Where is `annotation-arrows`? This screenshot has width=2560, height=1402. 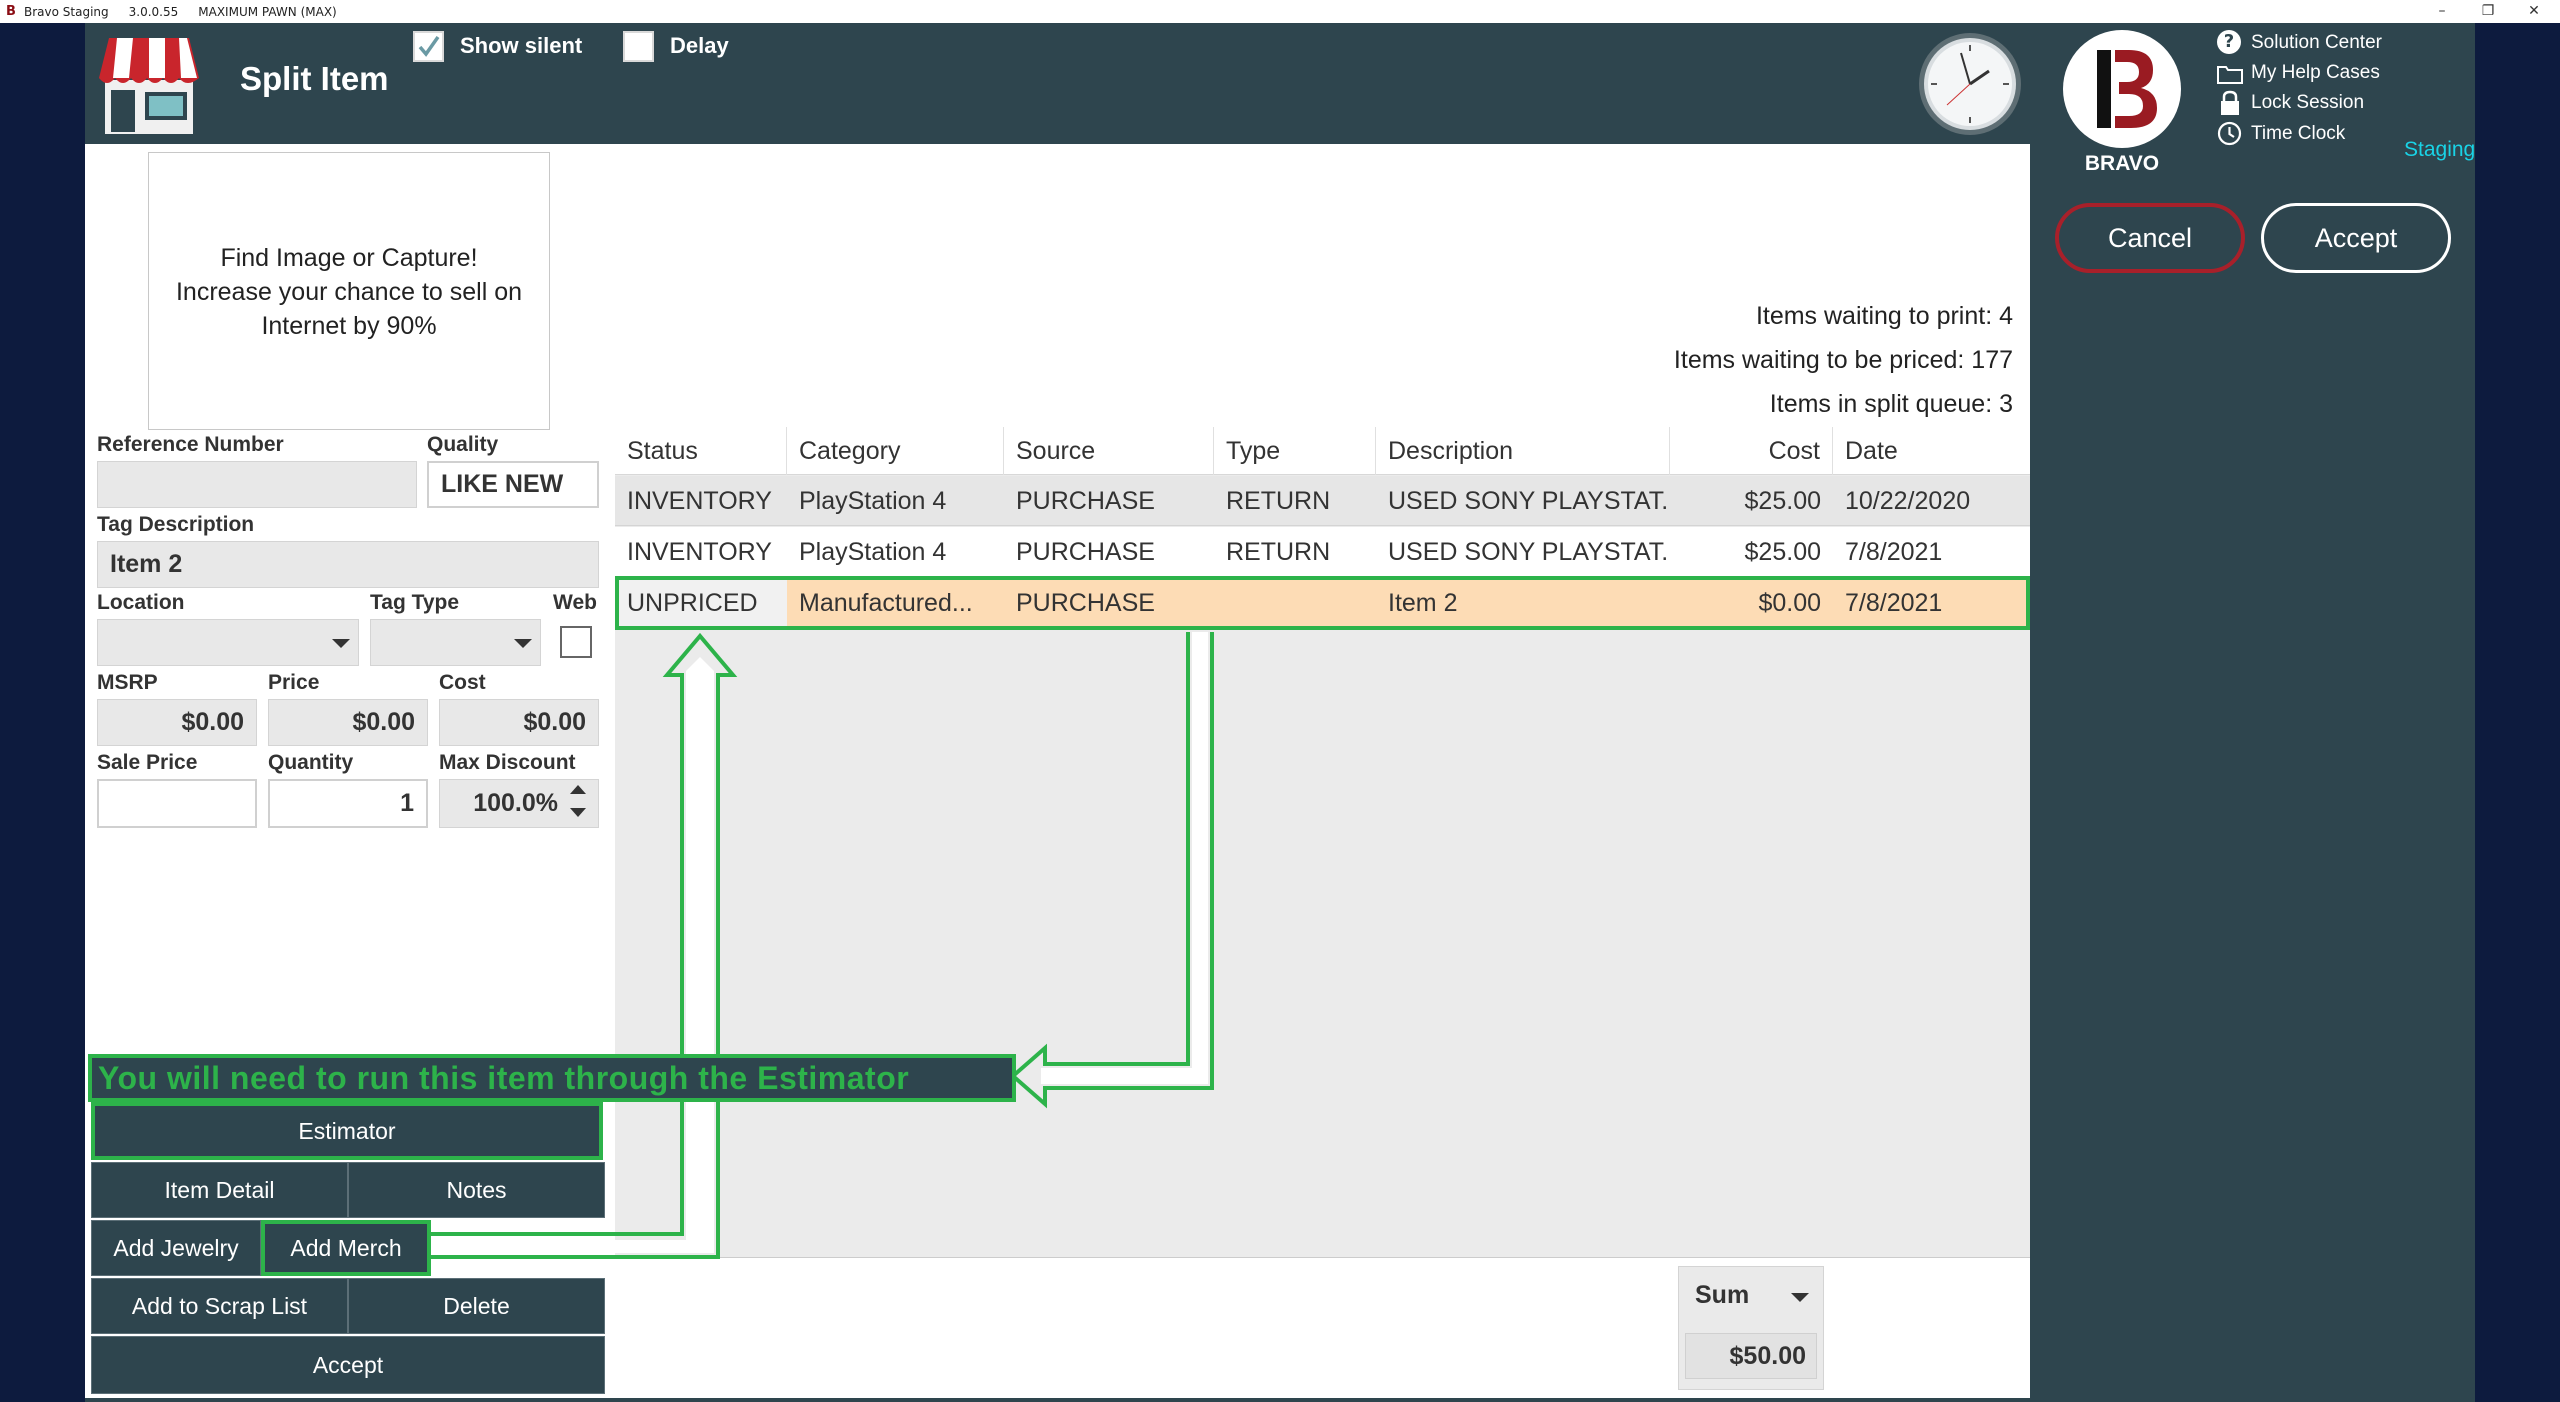 annotation-arrows is located at coordinates (820, 945).